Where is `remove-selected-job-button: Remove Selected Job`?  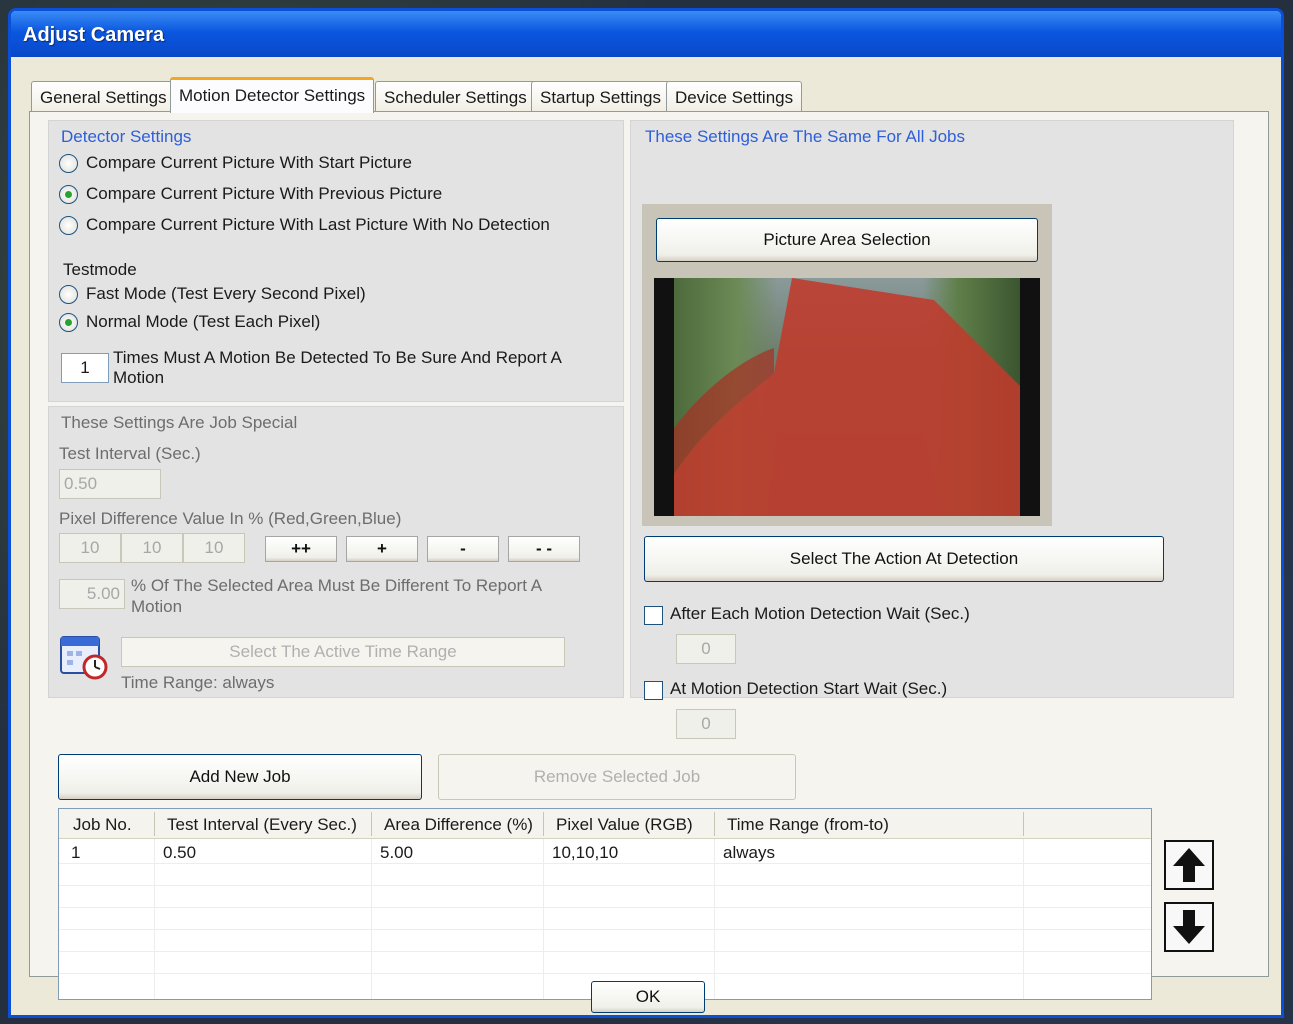
remove-selected-job-button: Remove Selected Job is located at coordinates (617, 777).